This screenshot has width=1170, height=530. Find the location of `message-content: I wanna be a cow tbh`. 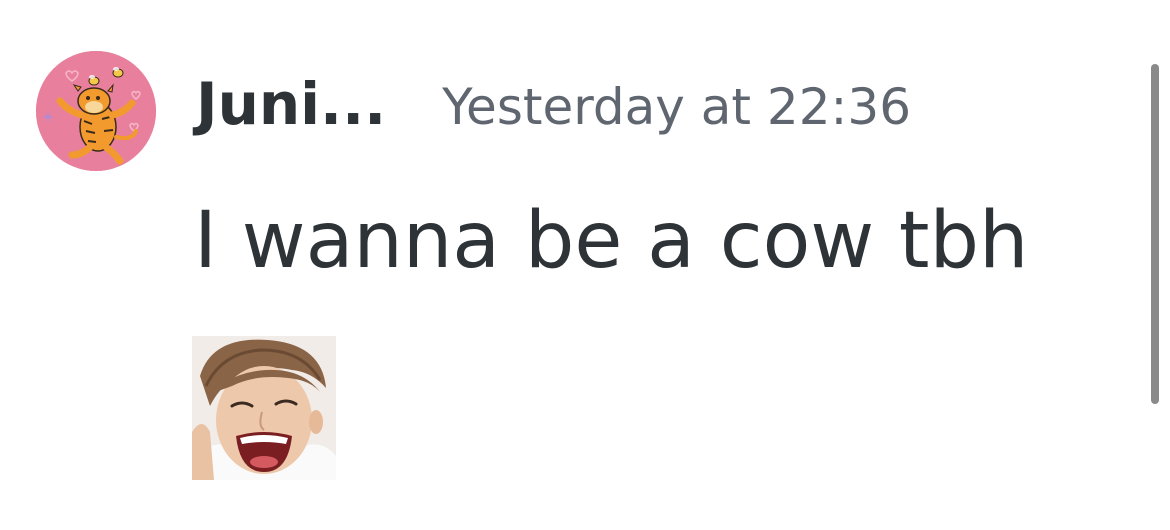

message-content: I wanna be a cow tbh is located at coordinates (611, 241).